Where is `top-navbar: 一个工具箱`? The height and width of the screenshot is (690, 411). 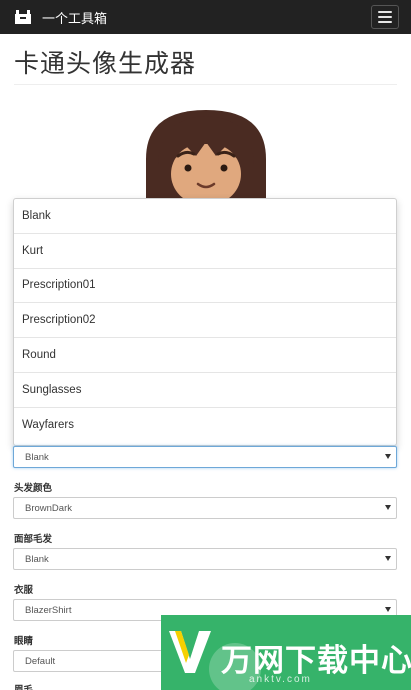 top-navbar: 一个工具箱 is located at coordinates (205, 17).